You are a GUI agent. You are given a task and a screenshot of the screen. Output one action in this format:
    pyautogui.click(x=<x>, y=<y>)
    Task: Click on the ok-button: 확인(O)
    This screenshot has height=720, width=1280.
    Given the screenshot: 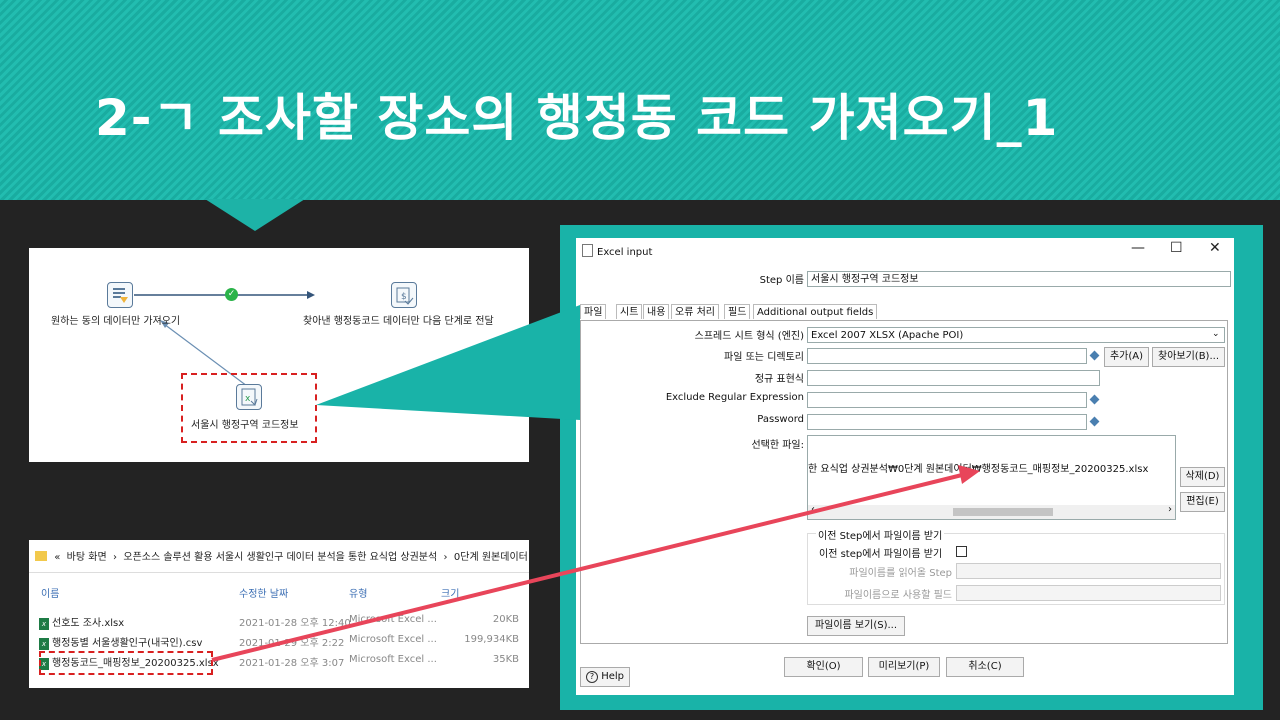 What is the action you would take?
    pyautogui.click(x=823, y=667)
    